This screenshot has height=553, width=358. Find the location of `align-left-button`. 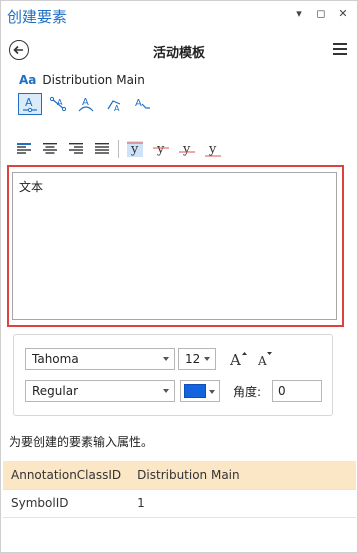

align-left-button is located at coordinates (24, 149).